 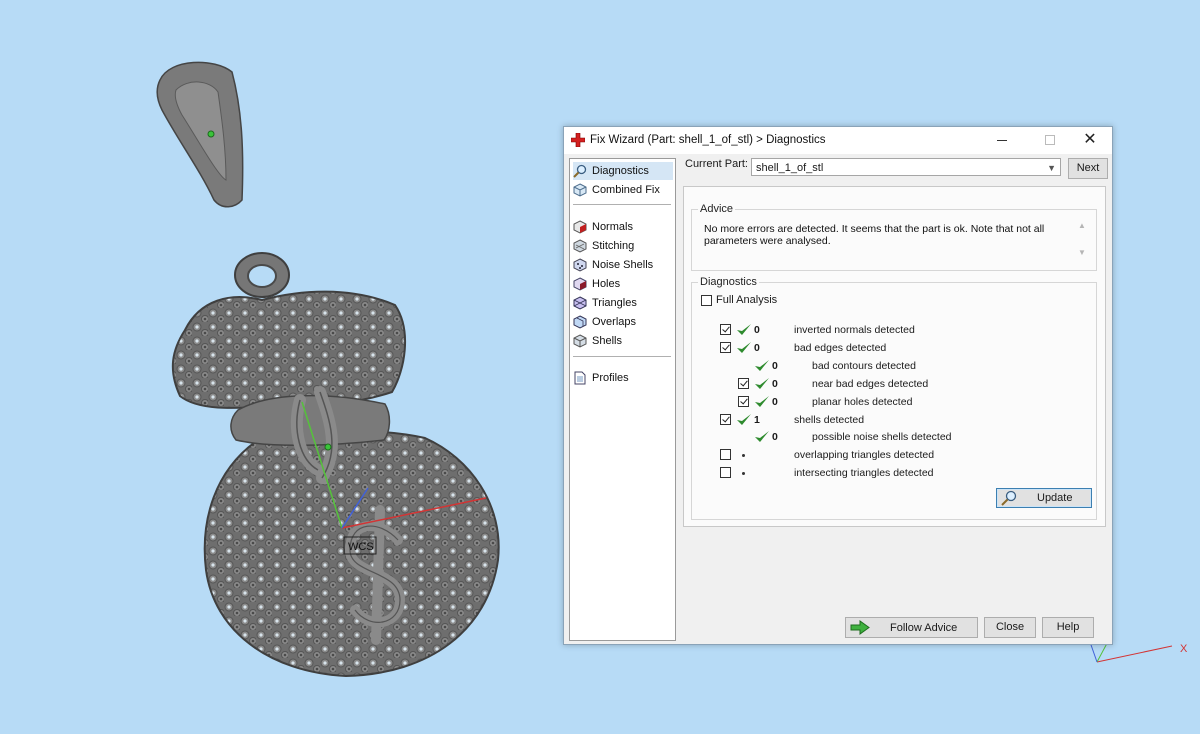 I want to click on diagnostic-label: inverted normals detected, so click(x=854, y=330).